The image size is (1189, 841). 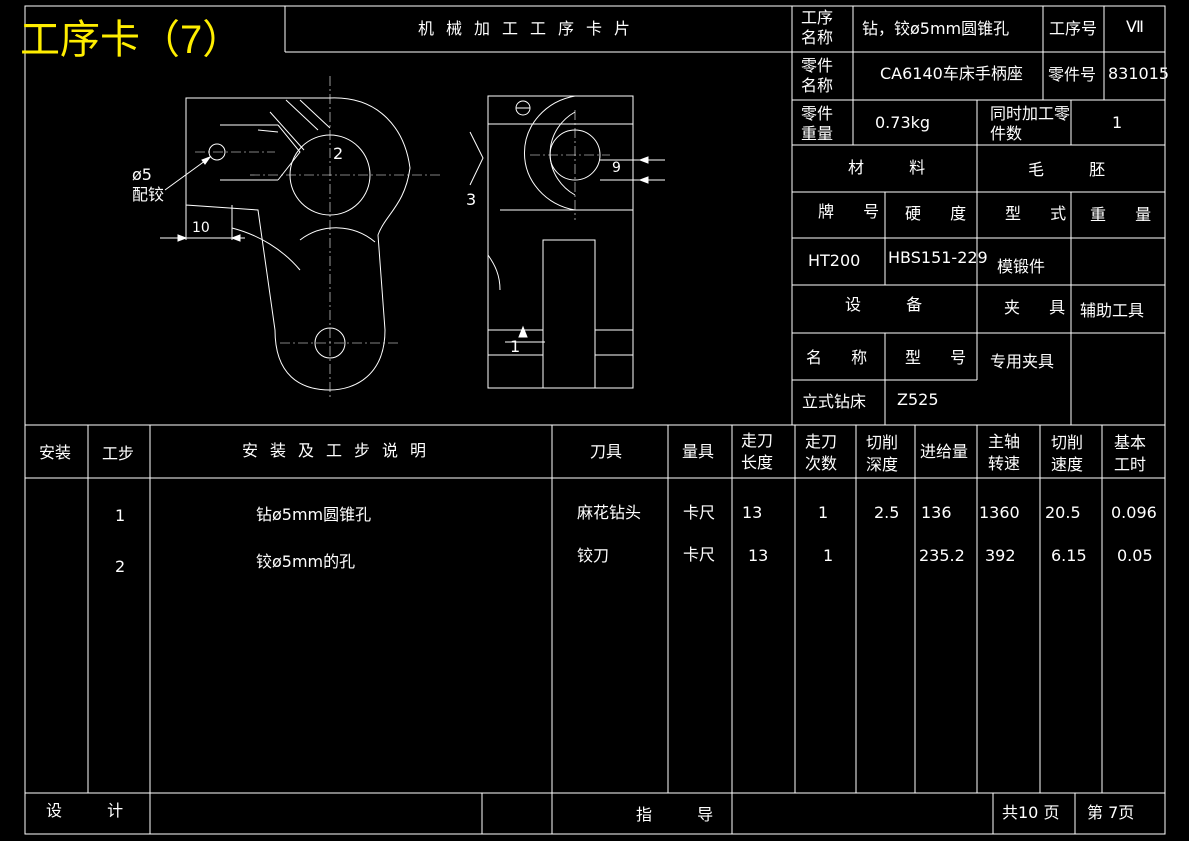 I want to click on weight-label: 重 量, so click(x=1127, y=214).